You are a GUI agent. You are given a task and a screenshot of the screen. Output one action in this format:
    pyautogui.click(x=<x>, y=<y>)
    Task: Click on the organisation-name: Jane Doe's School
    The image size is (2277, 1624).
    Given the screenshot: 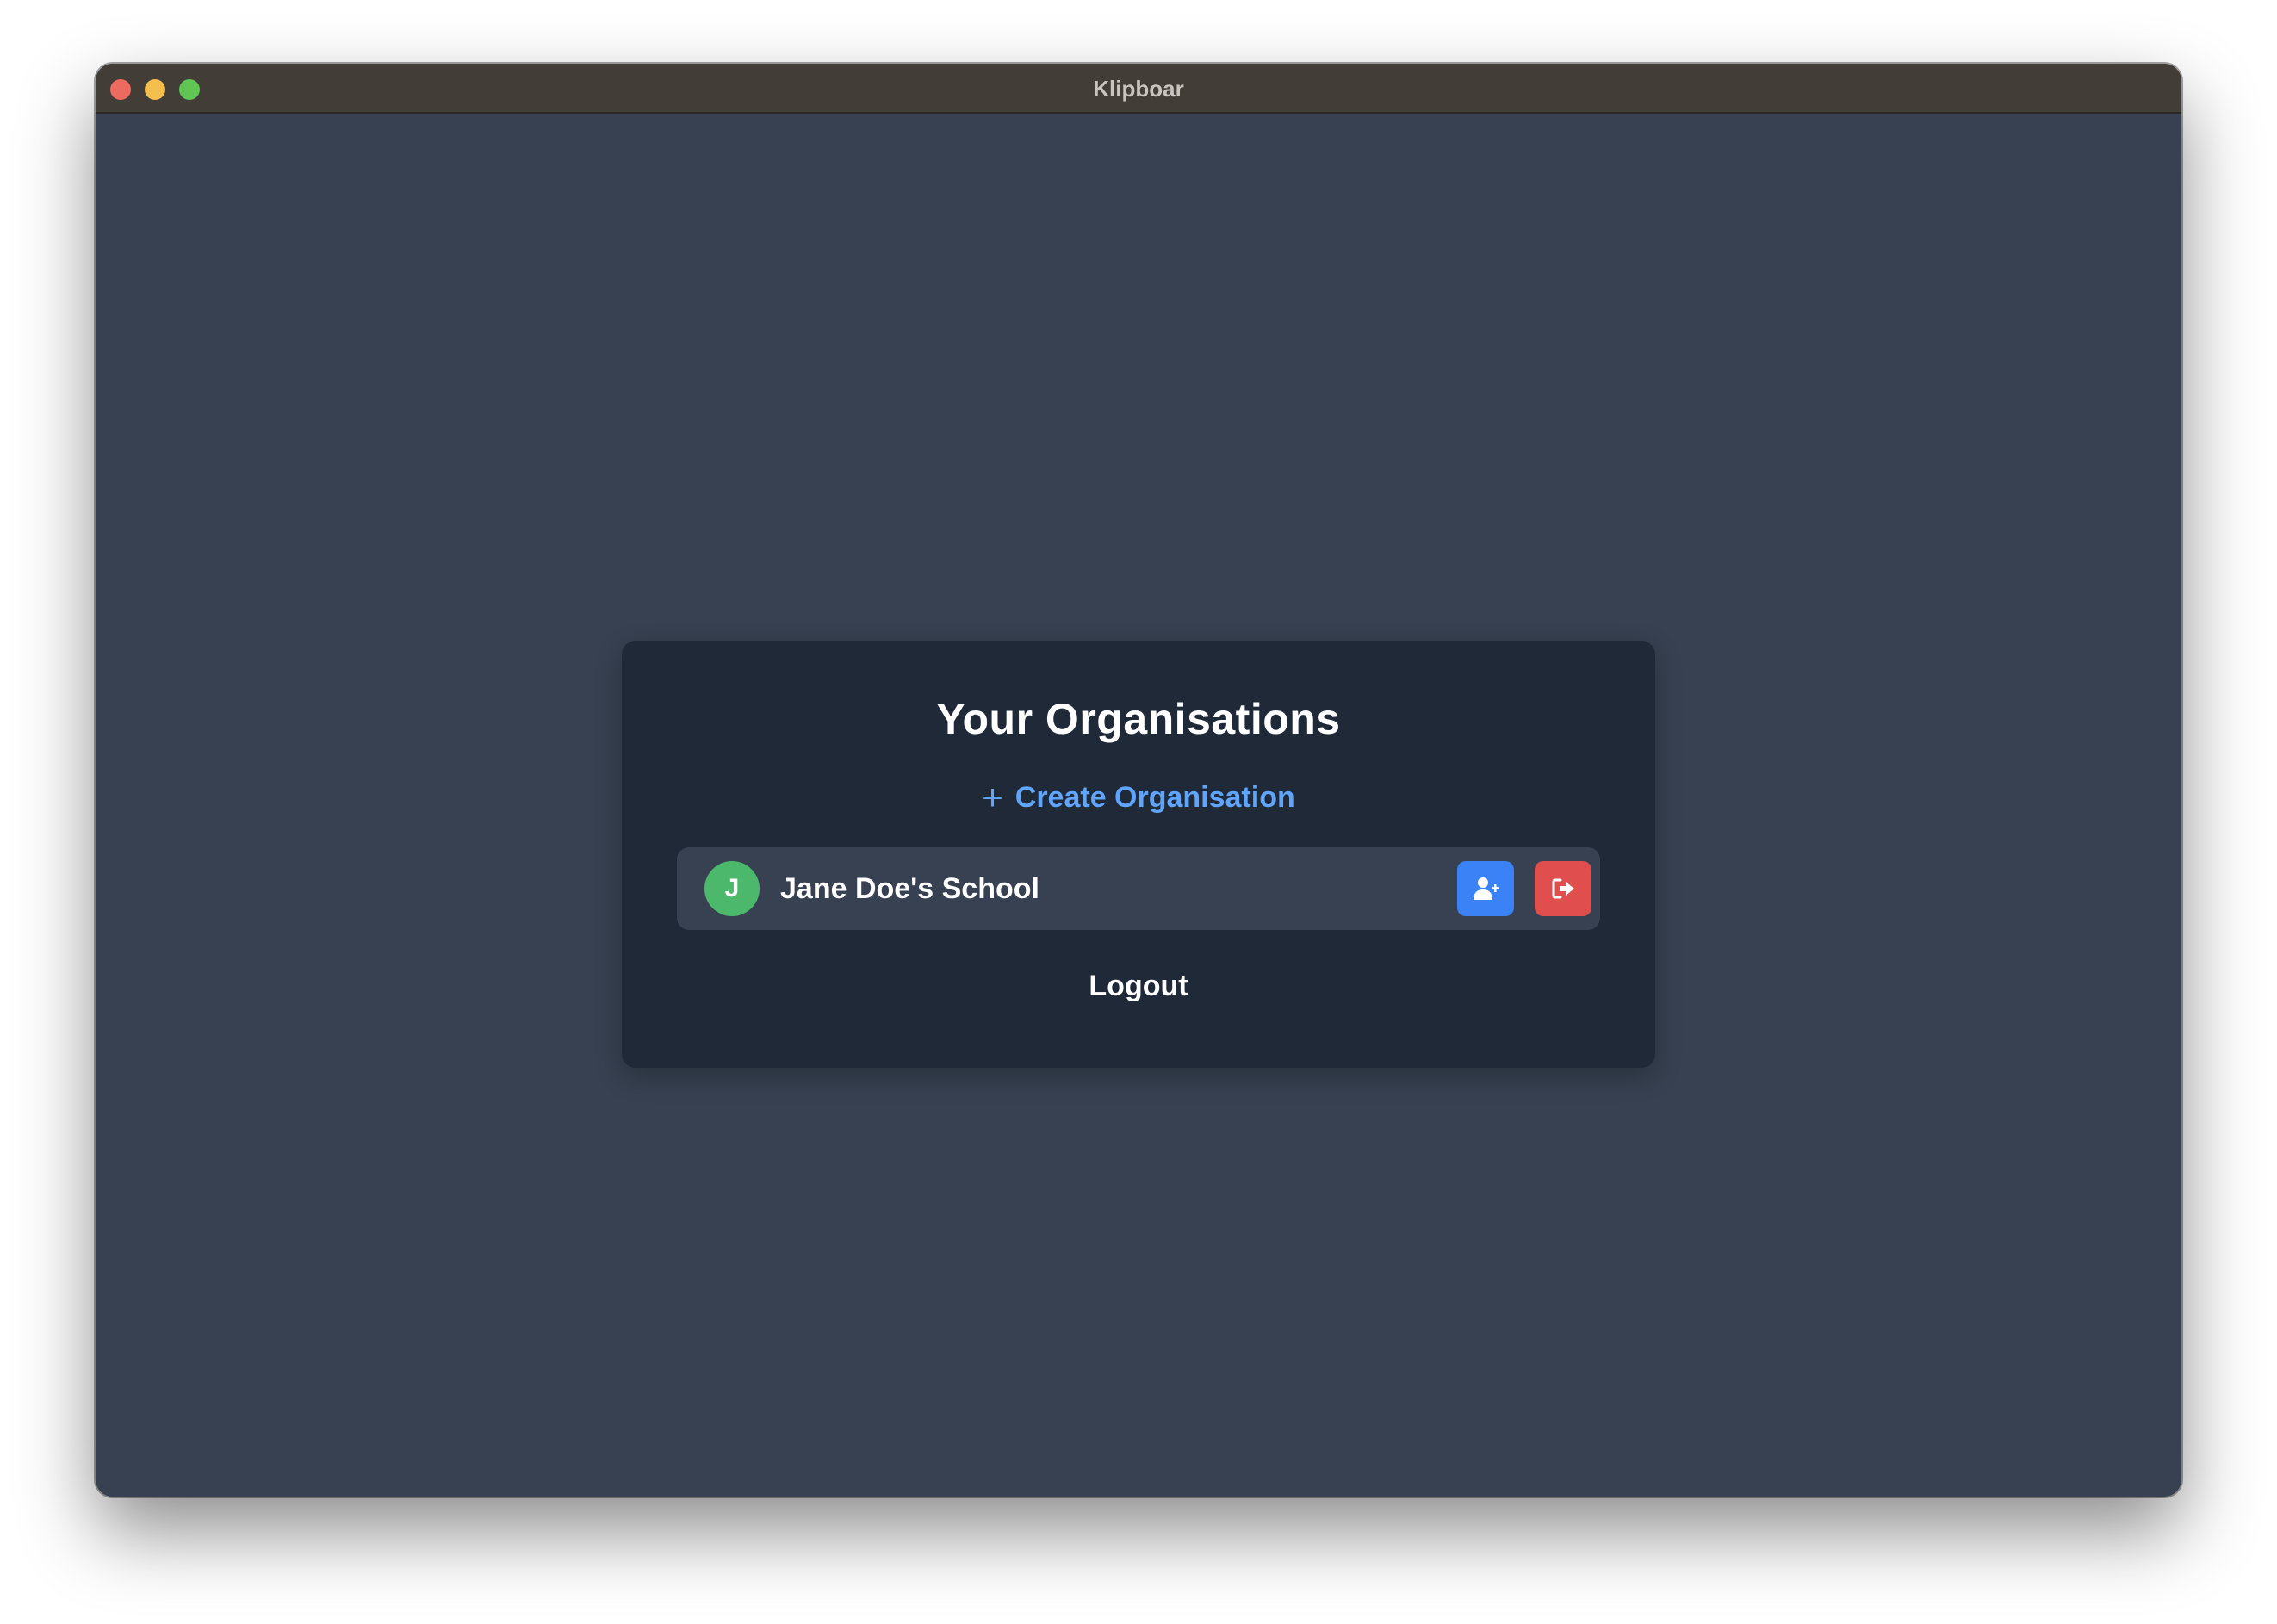 What is the action you would take?
    pyautogui.click(x=909, y=889)
    